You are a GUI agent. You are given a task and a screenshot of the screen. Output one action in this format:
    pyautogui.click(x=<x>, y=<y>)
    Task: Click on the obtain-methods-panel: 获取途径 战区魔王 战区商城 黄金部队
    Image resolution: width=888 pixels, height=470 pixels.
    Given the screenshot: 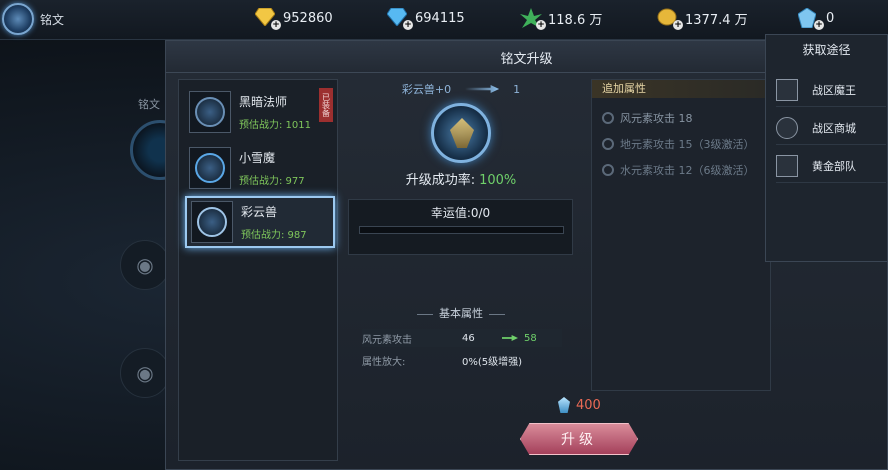 What is the action you would take?
    pyautogui.click(x=826, y=148)
    